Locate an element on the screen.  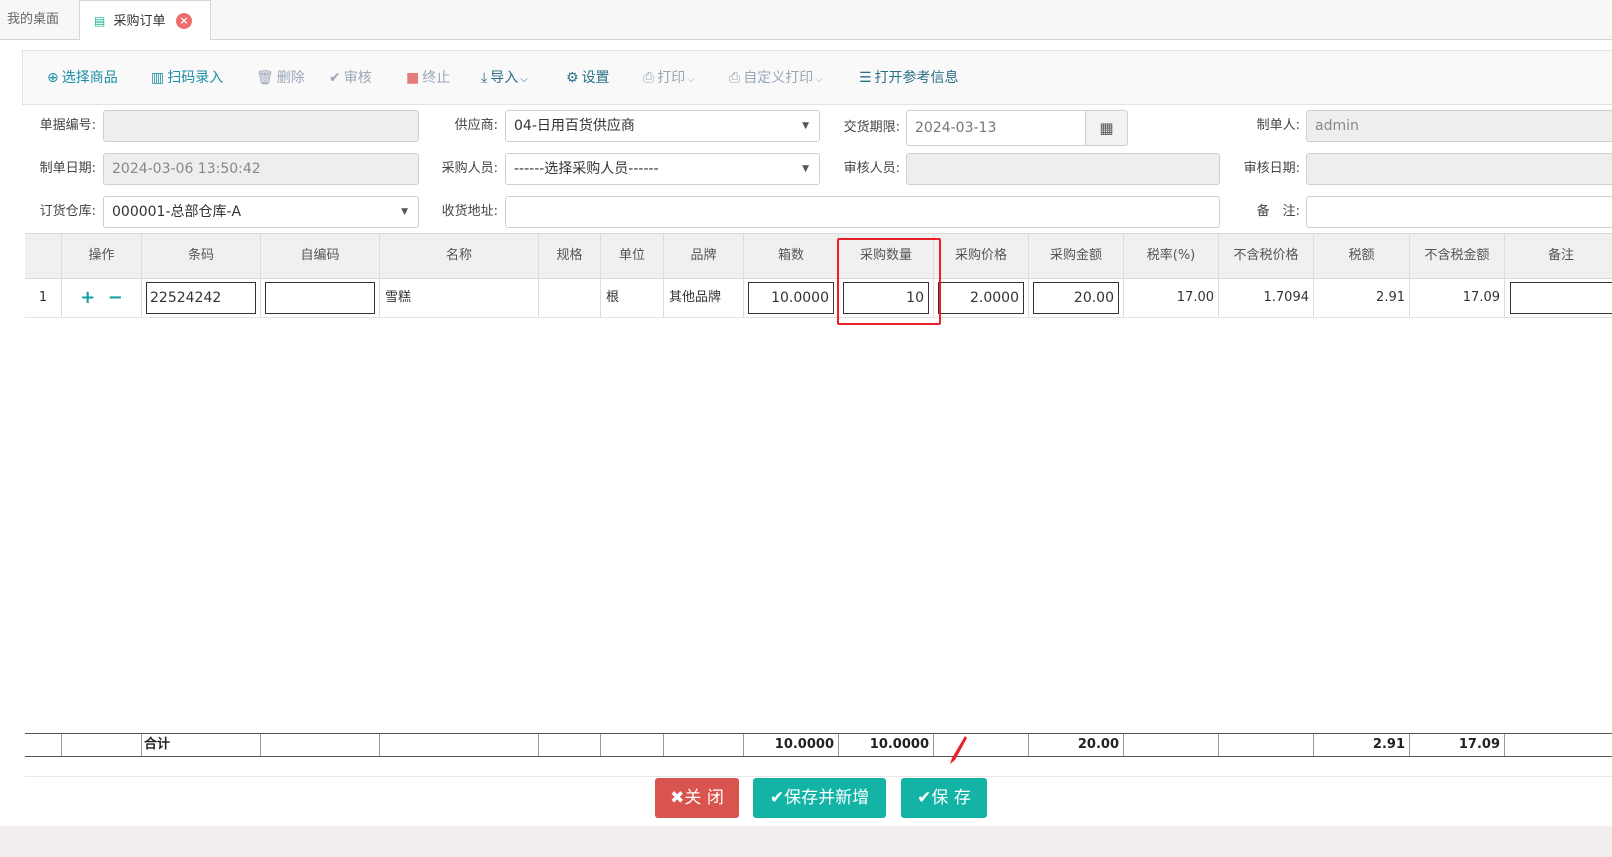
review-date-field is located at coordinates (1459, 169).